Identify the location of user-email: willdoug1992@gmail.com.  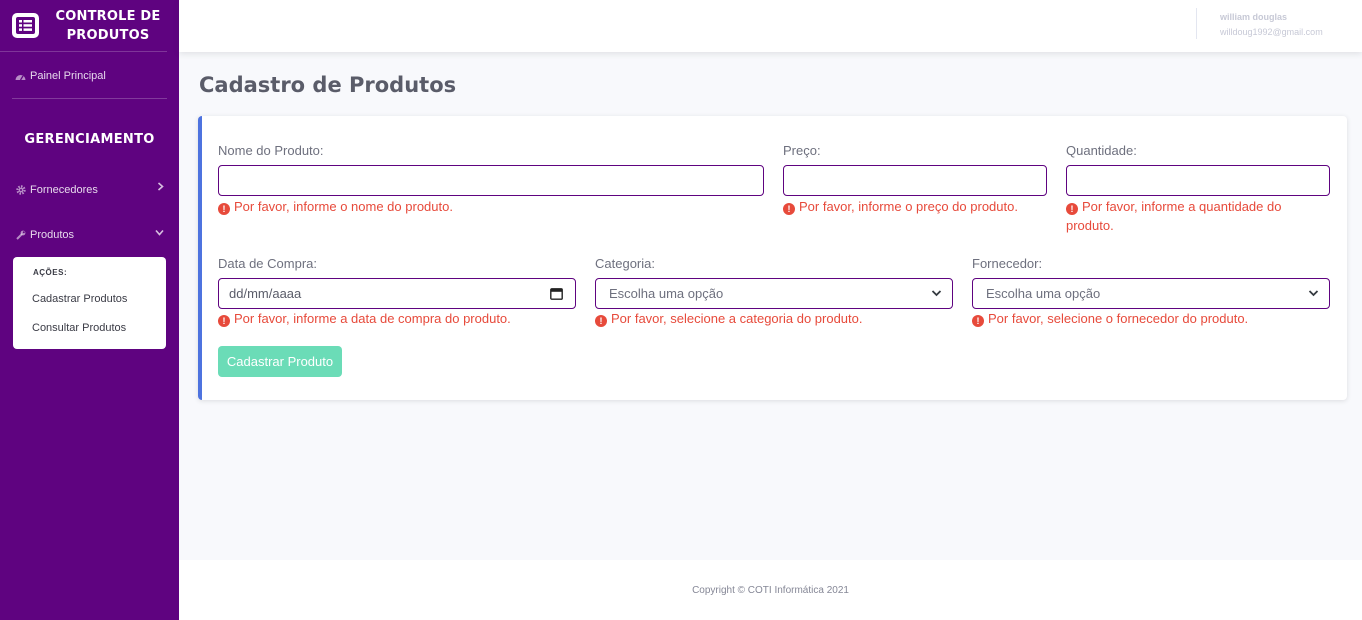
(1271, 32).